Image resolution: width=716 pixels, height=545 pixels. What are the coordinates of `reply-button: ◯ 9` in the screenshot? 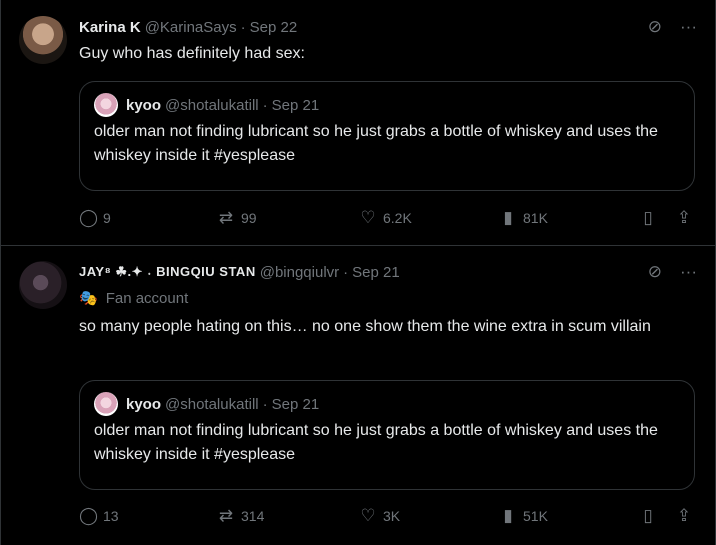 It's located at (95, 218).